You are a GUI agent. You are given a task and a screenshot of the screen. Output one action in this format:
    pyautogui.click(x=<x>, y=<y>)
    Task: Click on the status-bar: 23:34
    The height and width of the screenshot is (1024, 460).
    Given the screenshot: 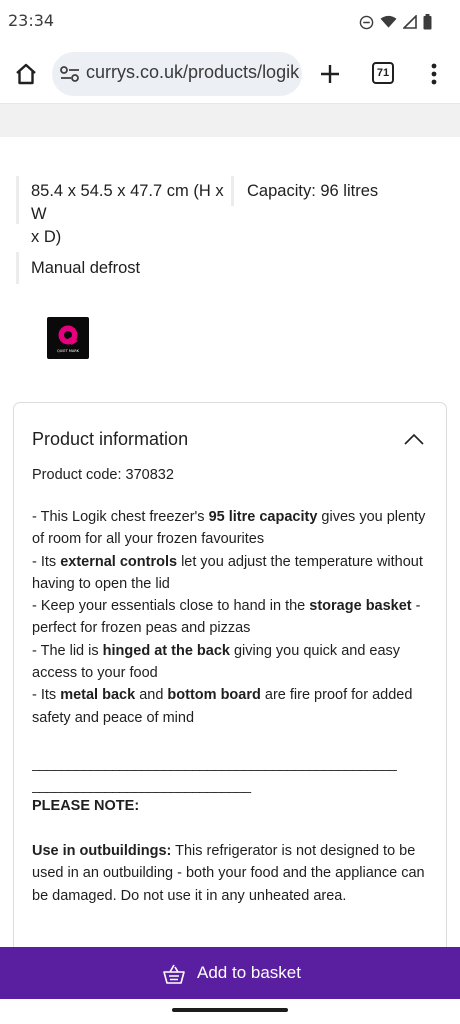 What is the action you would take?
    pyautogui.click(x=230, y=22)
    